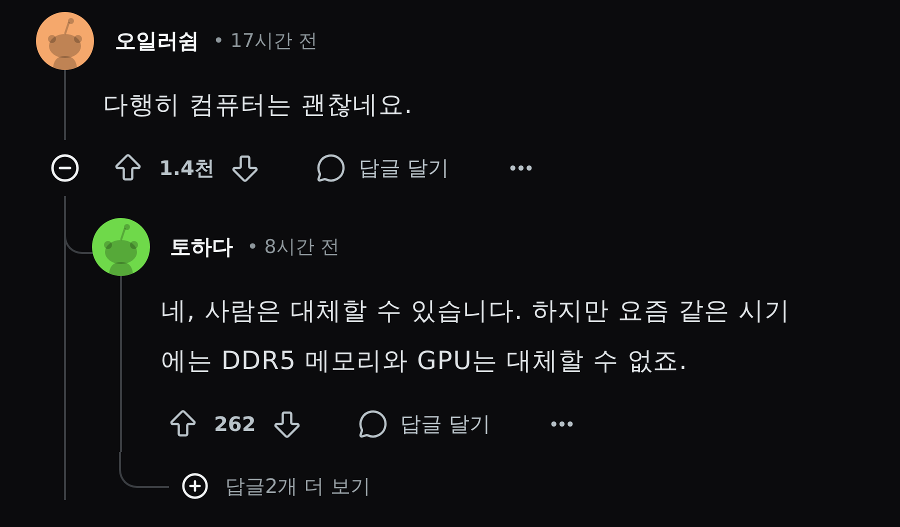 The image size is (900, 527). What do you see at coordinates (265, 41) in the screenshot?
I see `timestamp: • 17시간 전` at bounding box center [265, 41].